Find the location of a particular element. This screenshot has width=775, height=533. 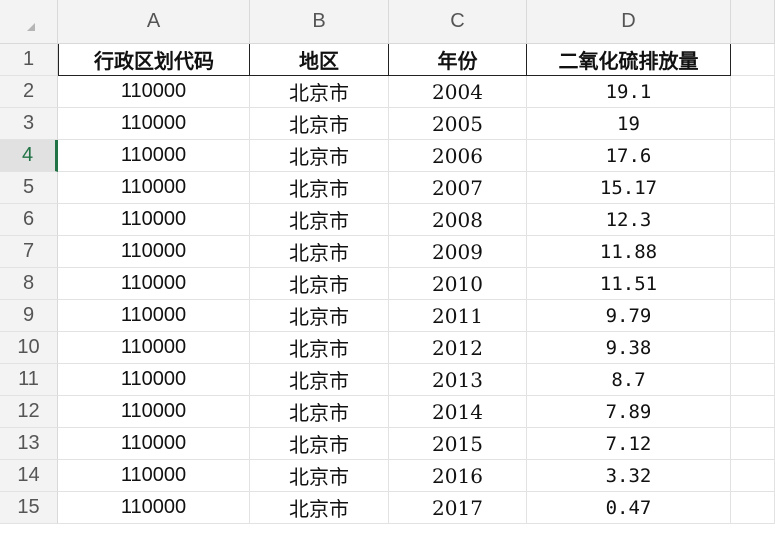

header-cell: 年份 is located at coordinates (458, 60).